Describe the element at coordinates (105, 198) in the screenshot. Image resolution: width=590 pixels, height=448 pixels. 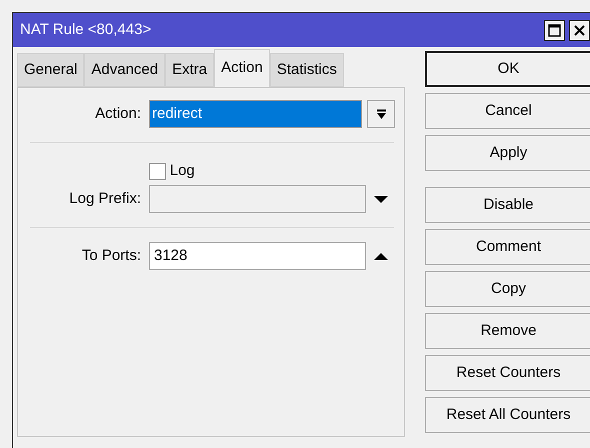
I see `field-label: Log Prefix:` at that location.